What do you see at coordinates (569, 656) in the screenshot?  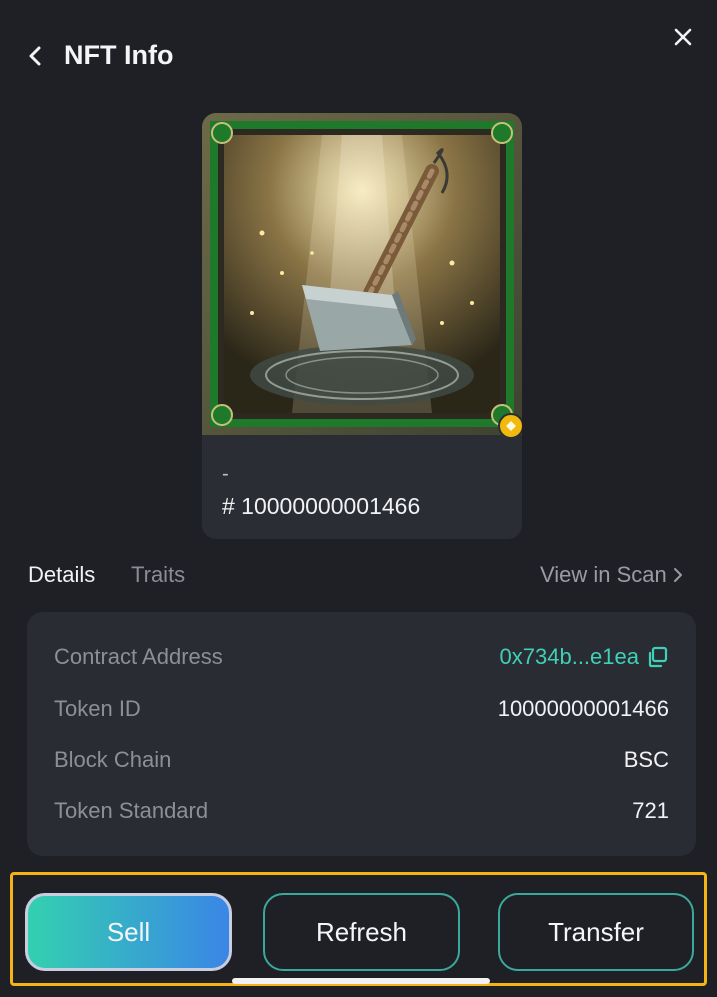 I see `contract-address-text: 0x734b...e1ea` at bounding box center [569, 656].